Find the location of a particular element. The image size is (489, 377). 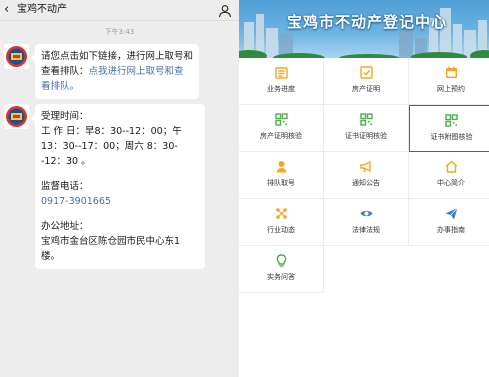

menu-item-2: 房产证明 is located at coordinates (366, 81).